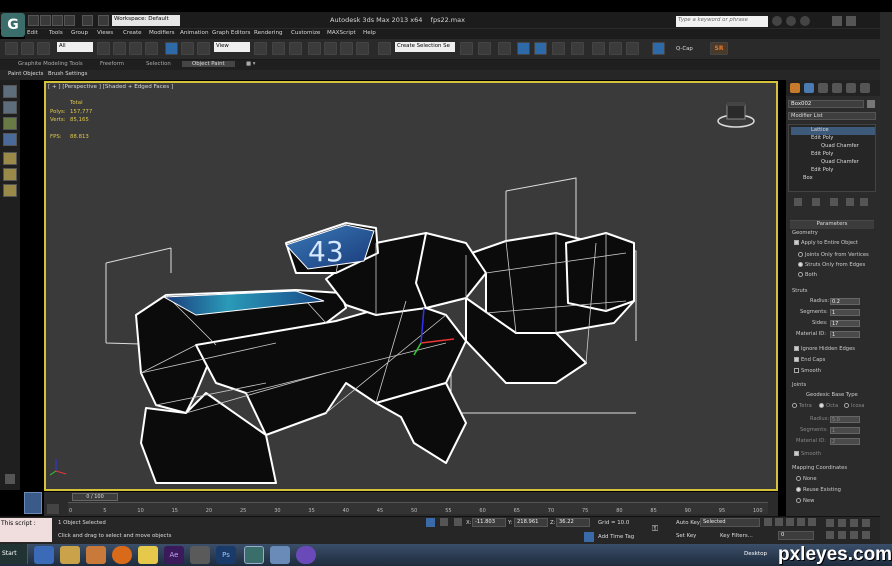 This screenshot has width=892, height=566. I want to click on display-tab-icon, so click(851, 88).